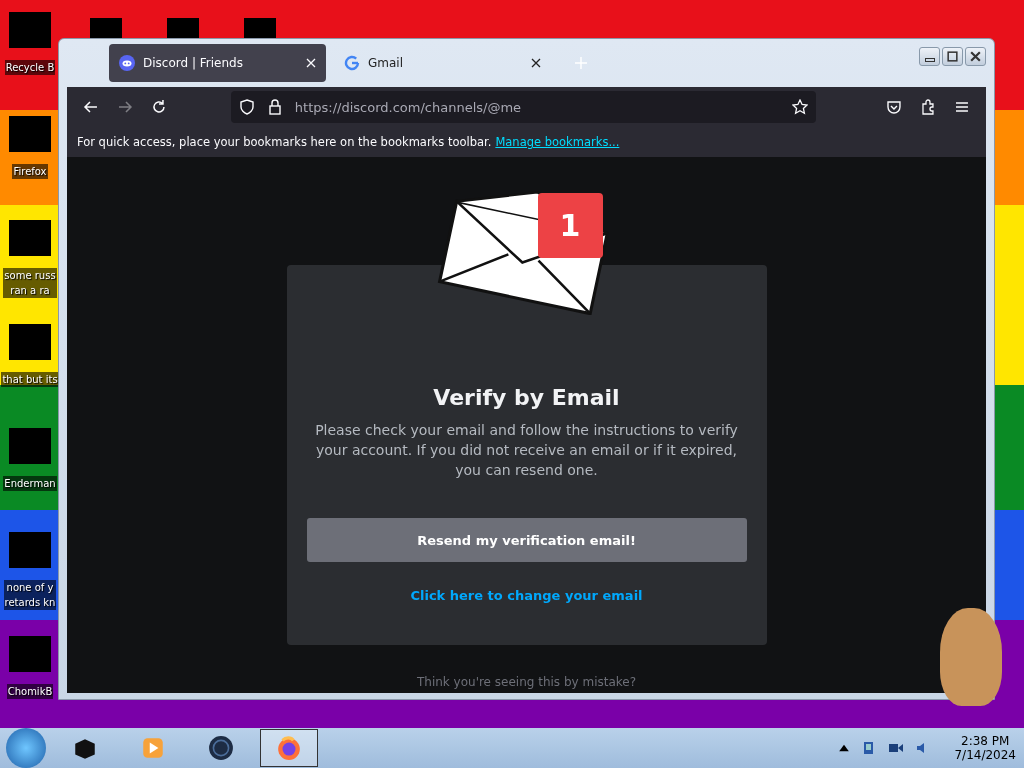 This screenshot has width=1024, height=768. What do you see at coordinates (929, 59) in the screenshot?
I see `minimize-icon` at bounding box center [929, 59].